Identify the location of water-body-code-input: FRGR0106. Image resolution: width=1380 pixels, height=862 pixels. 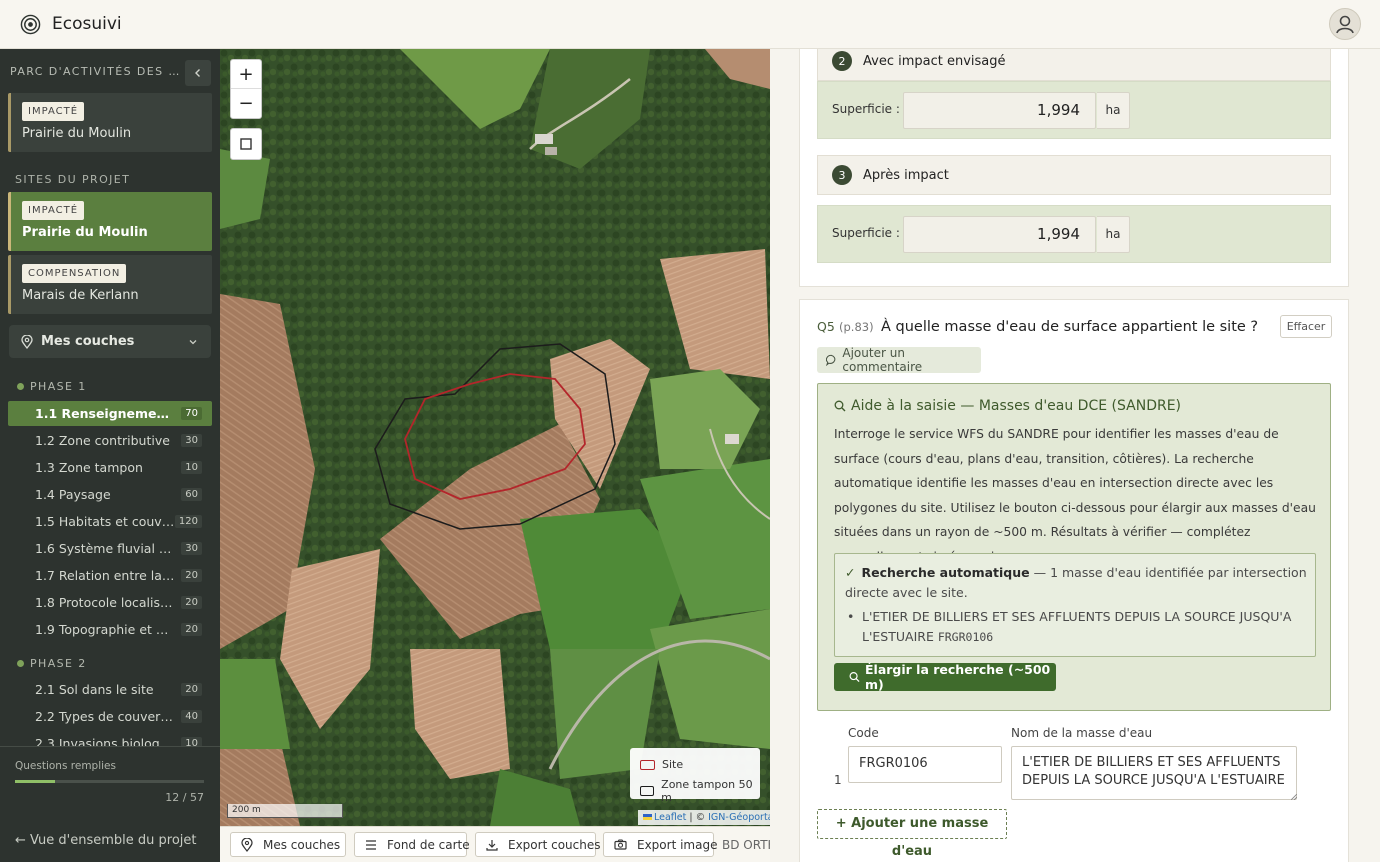
(925, 764).